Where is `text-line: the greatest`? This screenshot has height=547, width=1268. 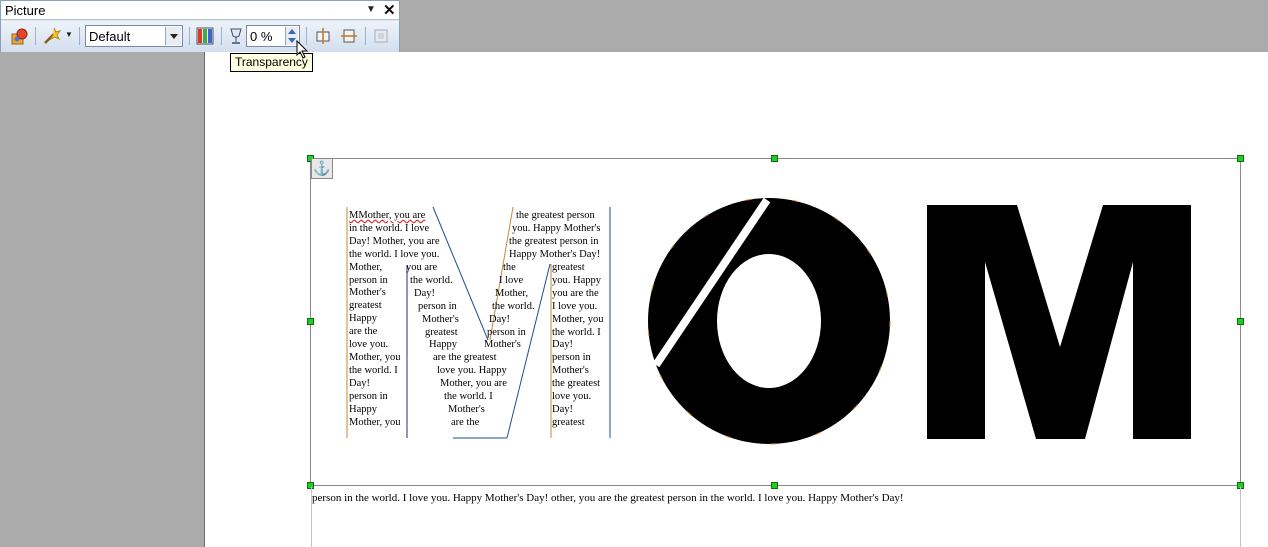
text-line: the greatest is located at coordinates (576, 384).